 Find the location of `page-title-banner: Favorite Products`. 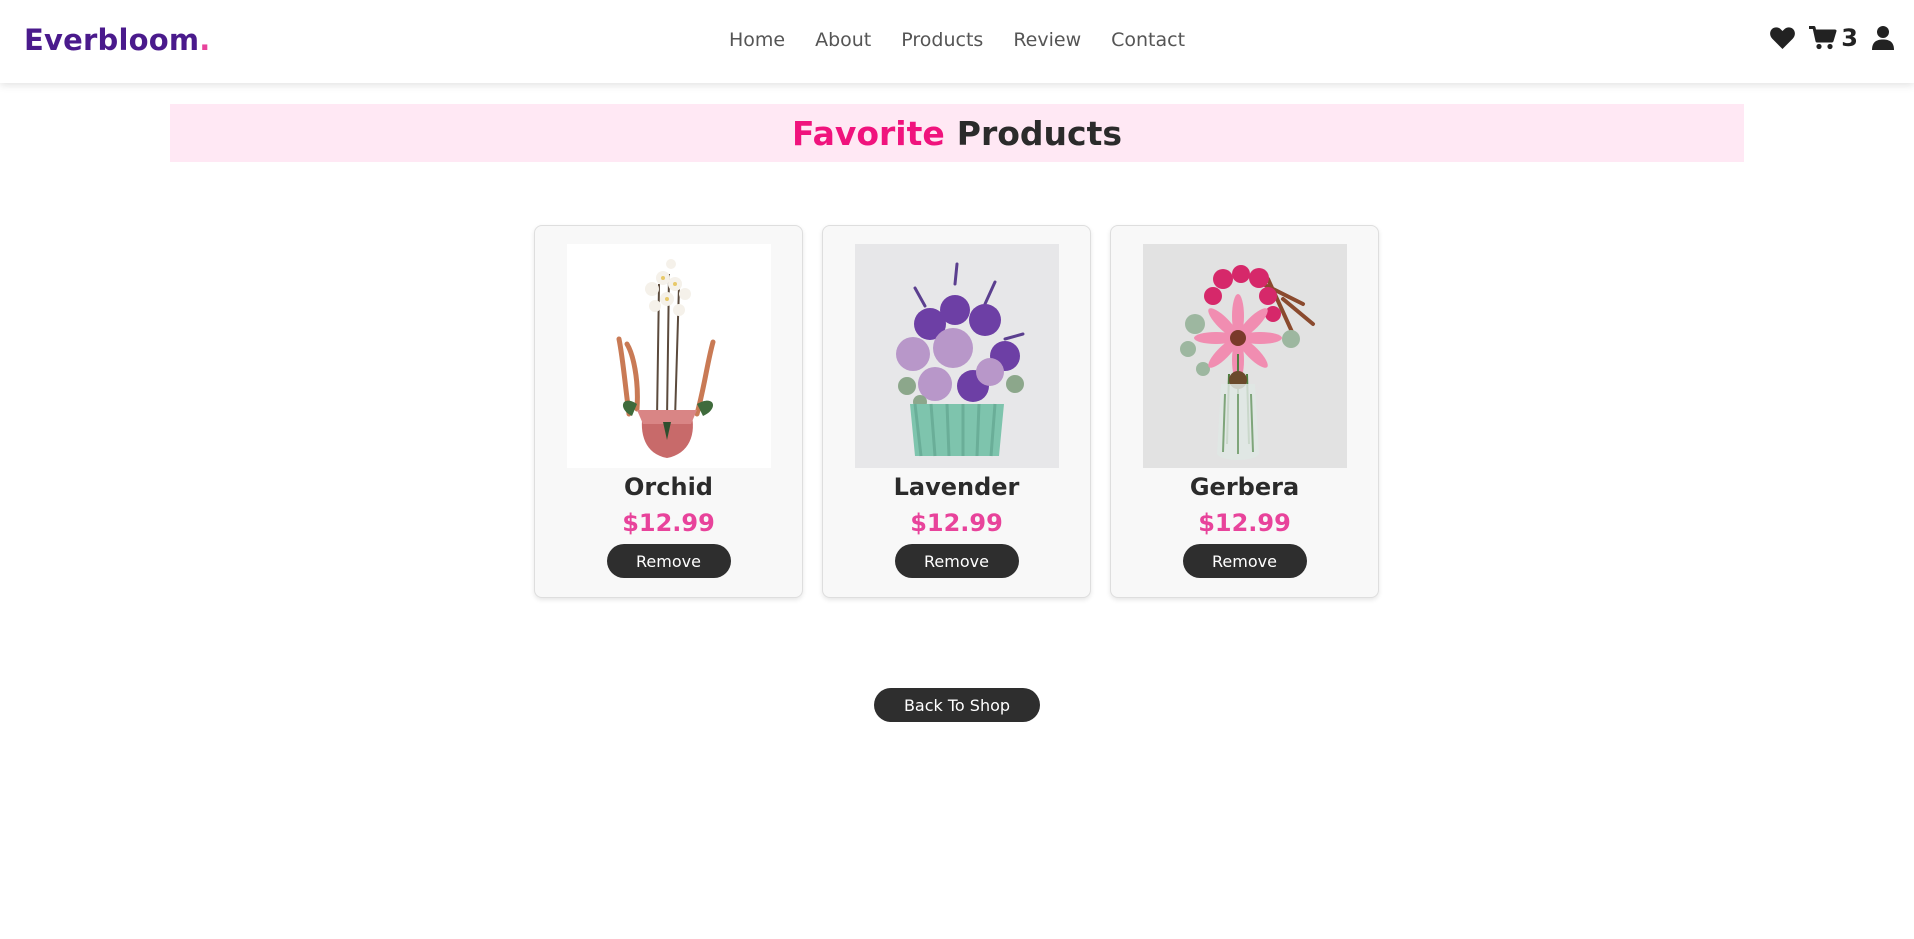

page-title-banner: Favorite Products is located at coordinates (957, 133).